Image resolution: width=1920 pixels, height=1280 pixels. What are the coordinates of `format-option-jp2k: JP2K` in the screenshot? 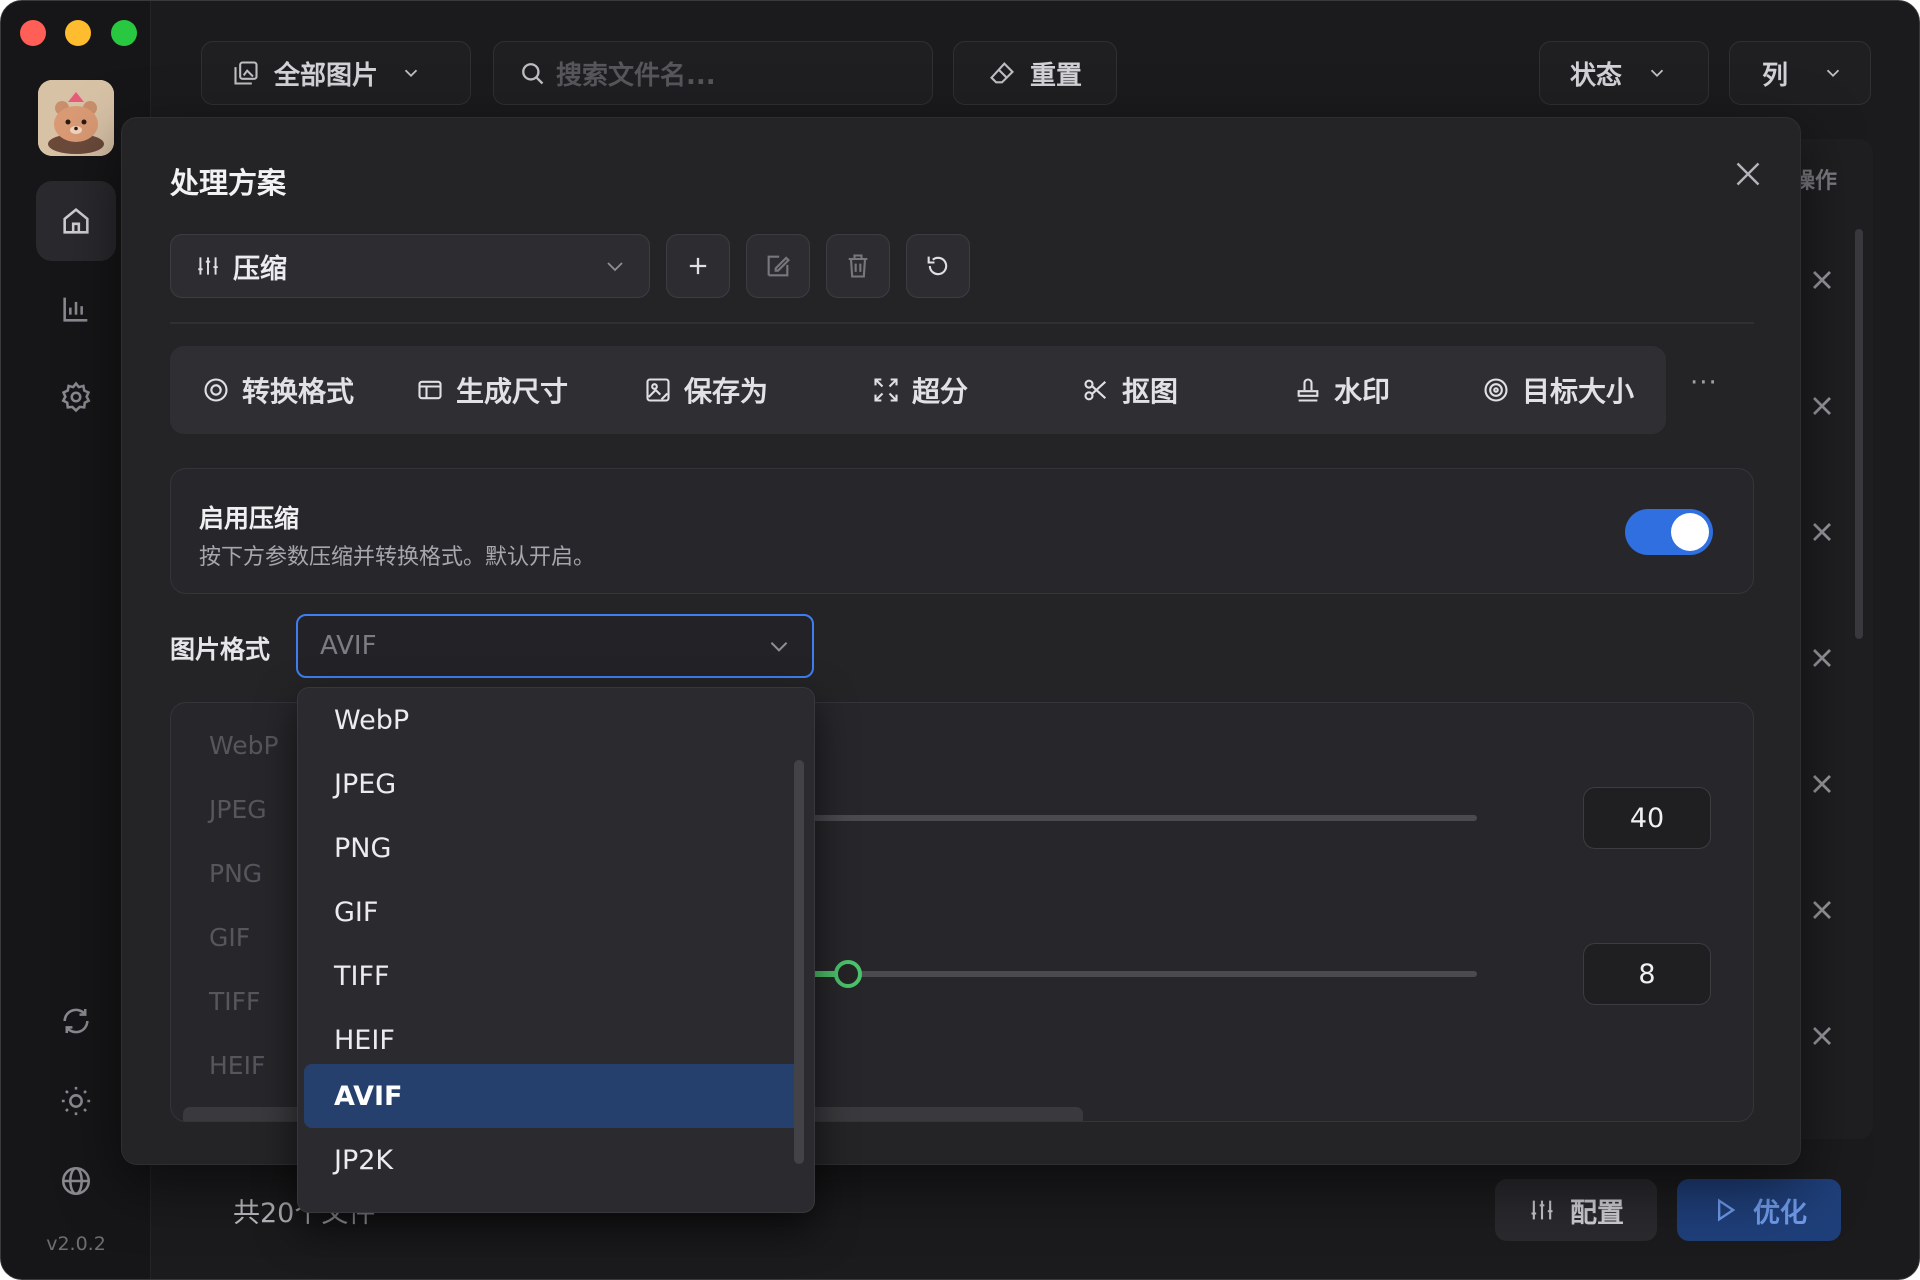 It's located at (553, 1160).